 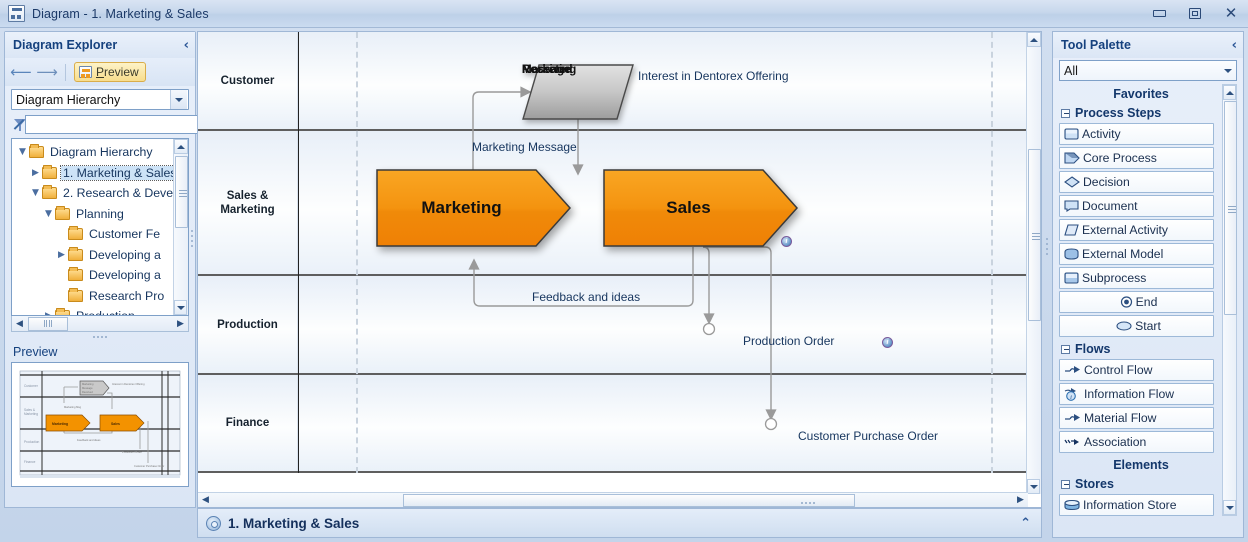 What do you see at coordinates (21, 72) in the screenshot?
I see `back-arrow-icon: ⟵` at bounding box center [21, 72].